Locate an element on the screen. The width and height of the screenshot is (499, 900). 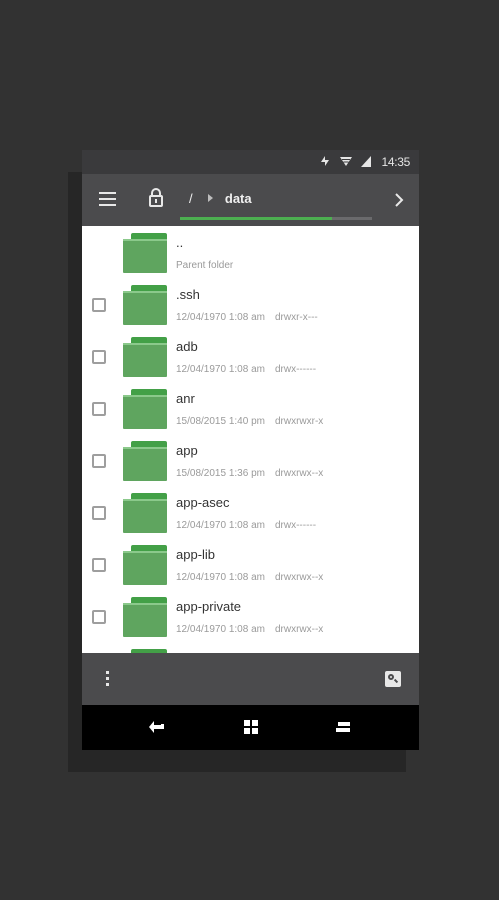
recent-apps-icon is located at coordinates (343, 727).